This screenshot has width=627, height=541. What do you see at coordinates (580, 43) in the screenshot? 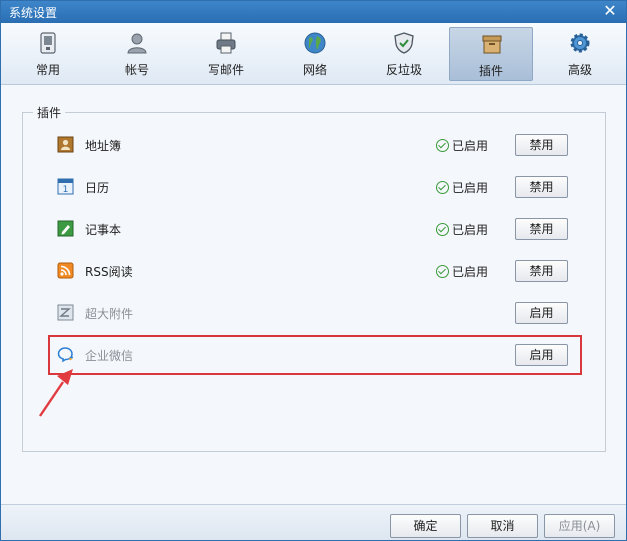
I see `gear-icon` at bounding box center [580, 43].